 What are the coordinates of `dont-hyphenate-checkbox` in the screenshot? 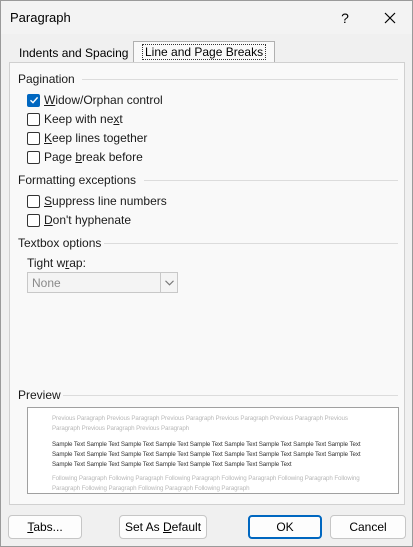 It's located at (33, 220).